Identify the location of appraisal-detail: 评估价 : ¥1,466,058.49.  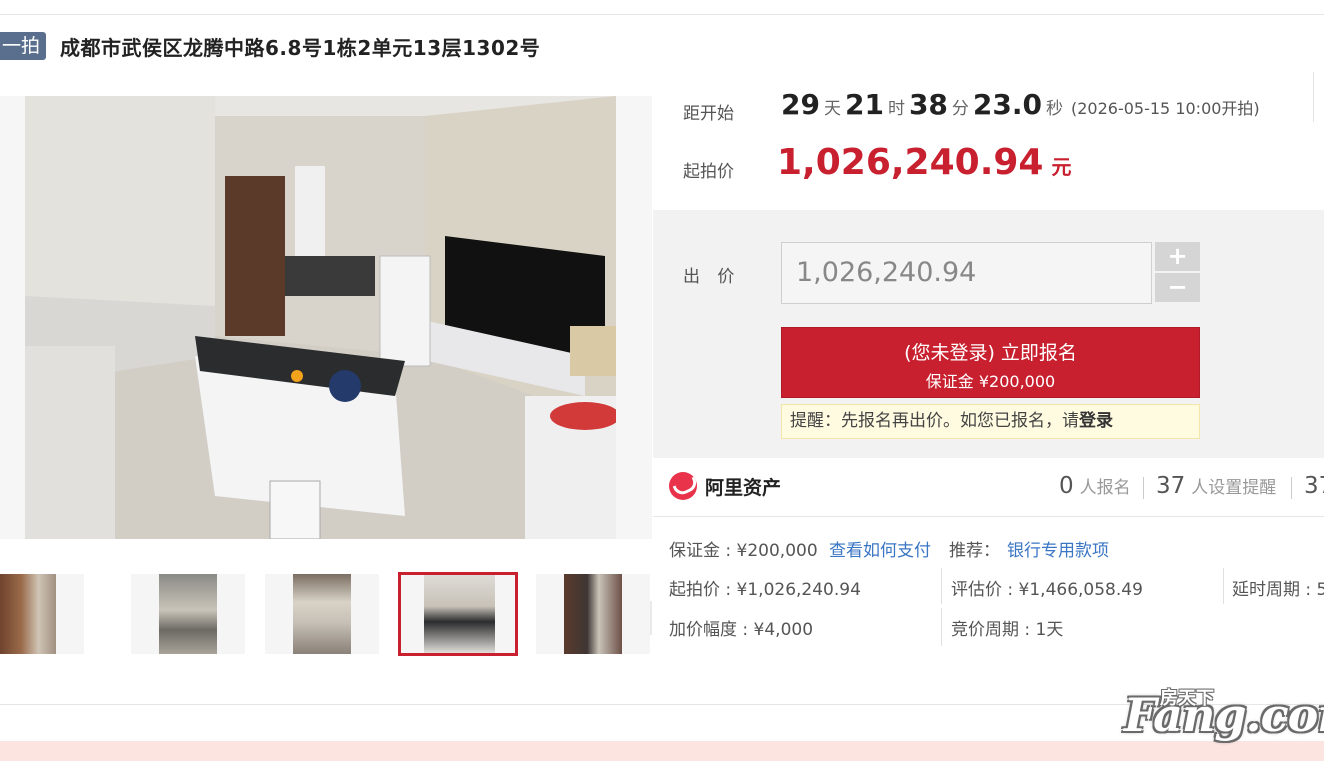
(1047, 590).